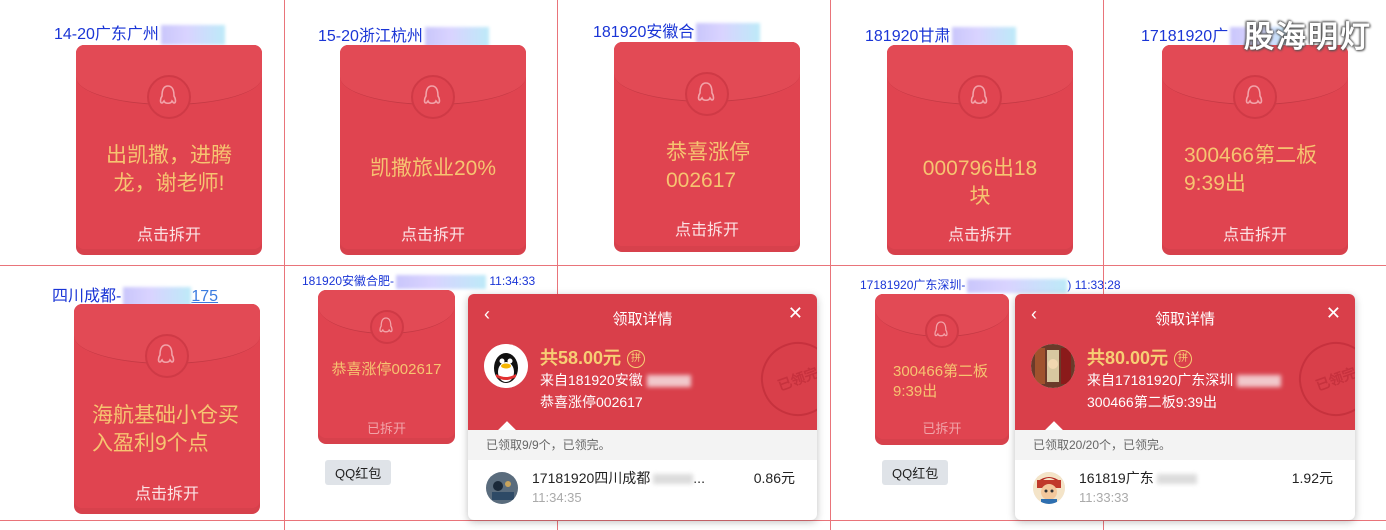 The height and width of the screenshot is (530, 1386). Describe the element at coordinates (980, 150) in the screenshot. I see `red-packet-envelope: 000796出18块 点击拆开` at that location.